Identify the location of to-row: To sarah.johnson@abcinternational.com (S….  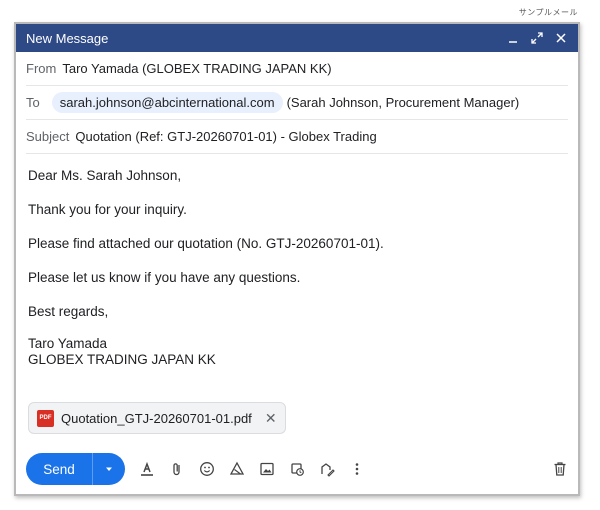
(297, 103).